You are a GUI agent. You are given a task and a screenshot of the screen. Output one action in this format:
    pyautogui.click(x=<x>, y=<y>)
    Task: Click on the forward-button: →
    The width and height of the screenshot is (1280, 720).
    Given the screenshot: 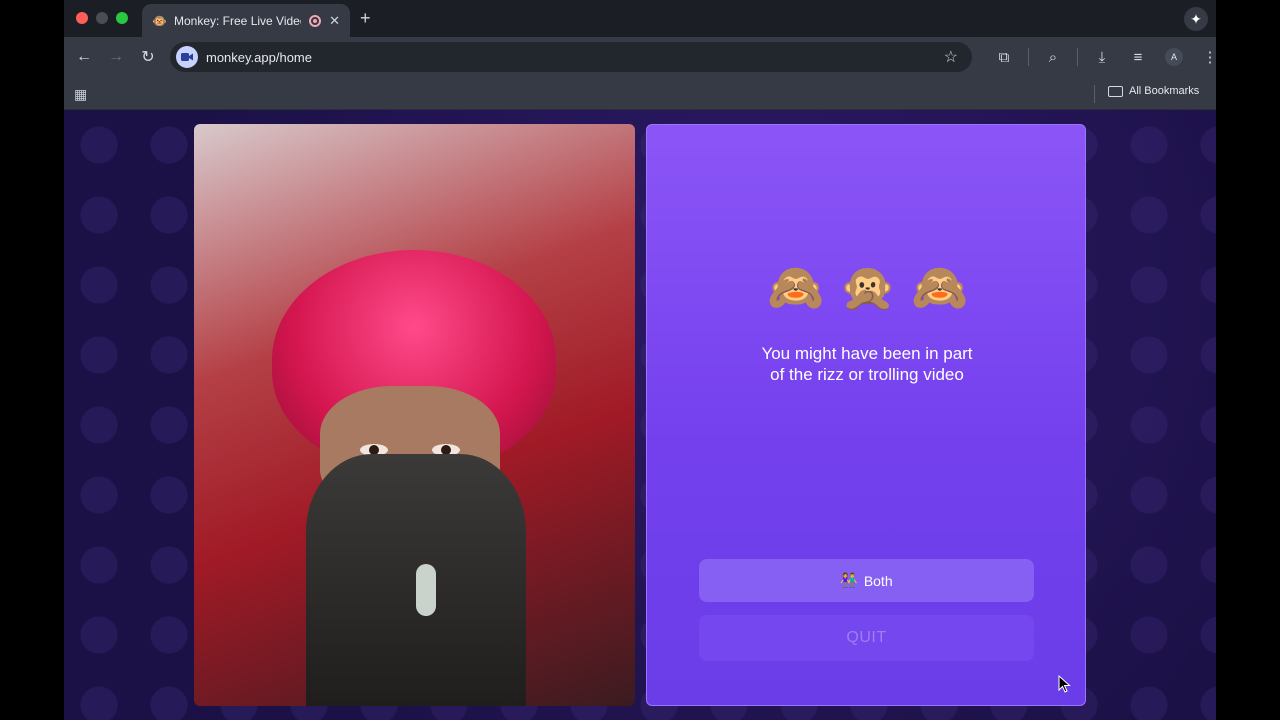 What is the action you would take?
    pyautogui.click(x=116, y=57)
    